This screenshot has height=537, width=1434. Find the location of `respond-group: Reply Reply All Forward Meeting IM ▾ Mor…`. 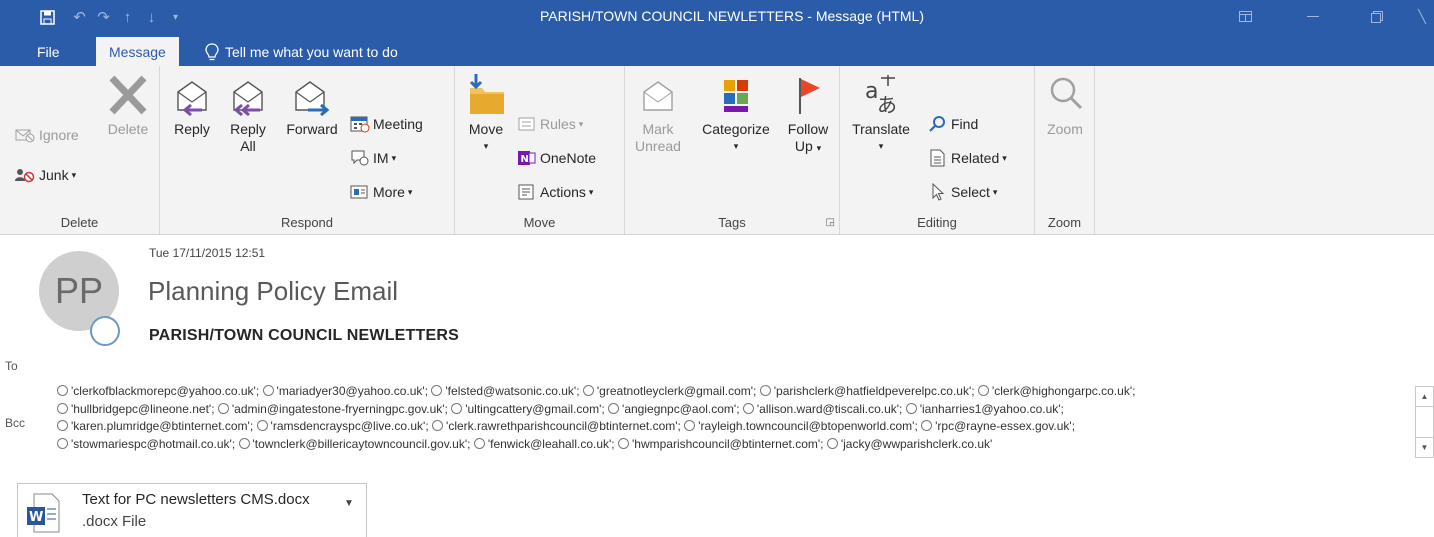

respond-group: Reply Reply All Forward Meeting IM ▾ Mor… is located at coordinates (307, 150).